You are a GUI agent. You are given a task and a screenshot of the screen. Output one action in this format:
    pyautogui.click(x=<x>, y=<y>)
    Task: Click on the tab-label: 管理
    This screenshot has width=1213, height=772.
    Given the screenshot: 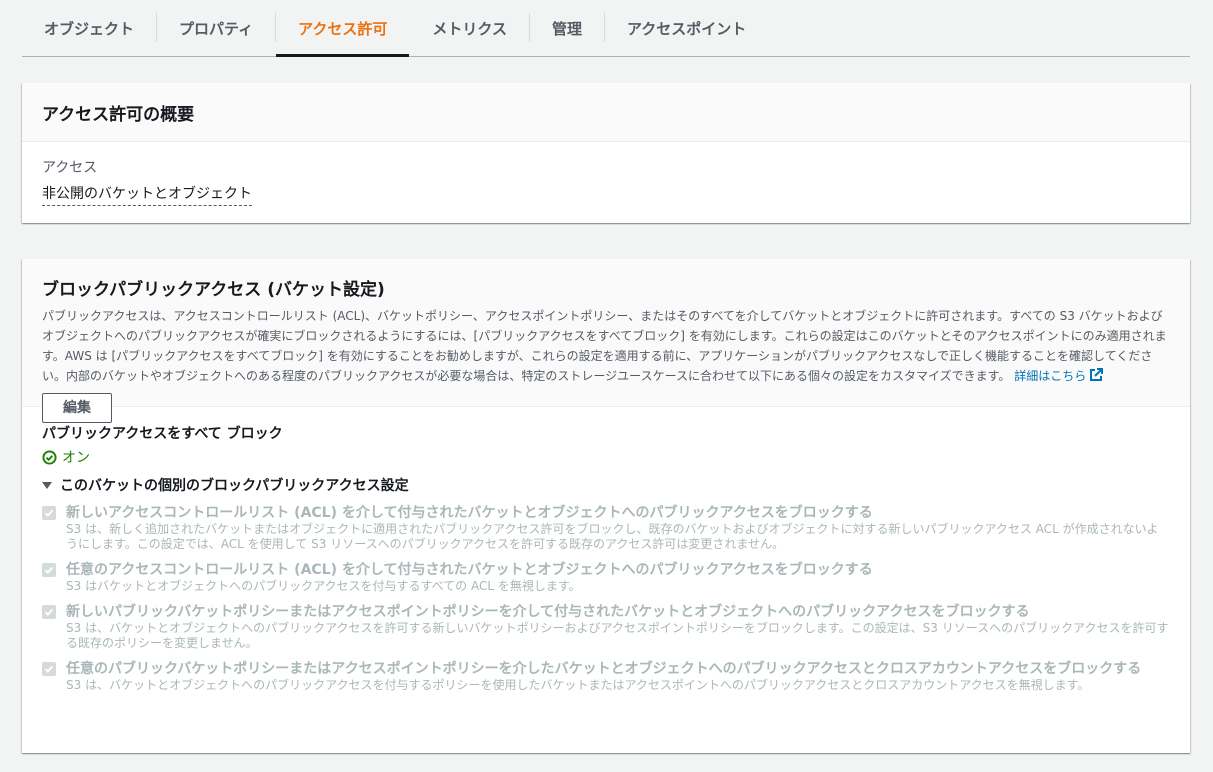 What is the action you would take?
    pyautogui.click(x=566, y=28)
    